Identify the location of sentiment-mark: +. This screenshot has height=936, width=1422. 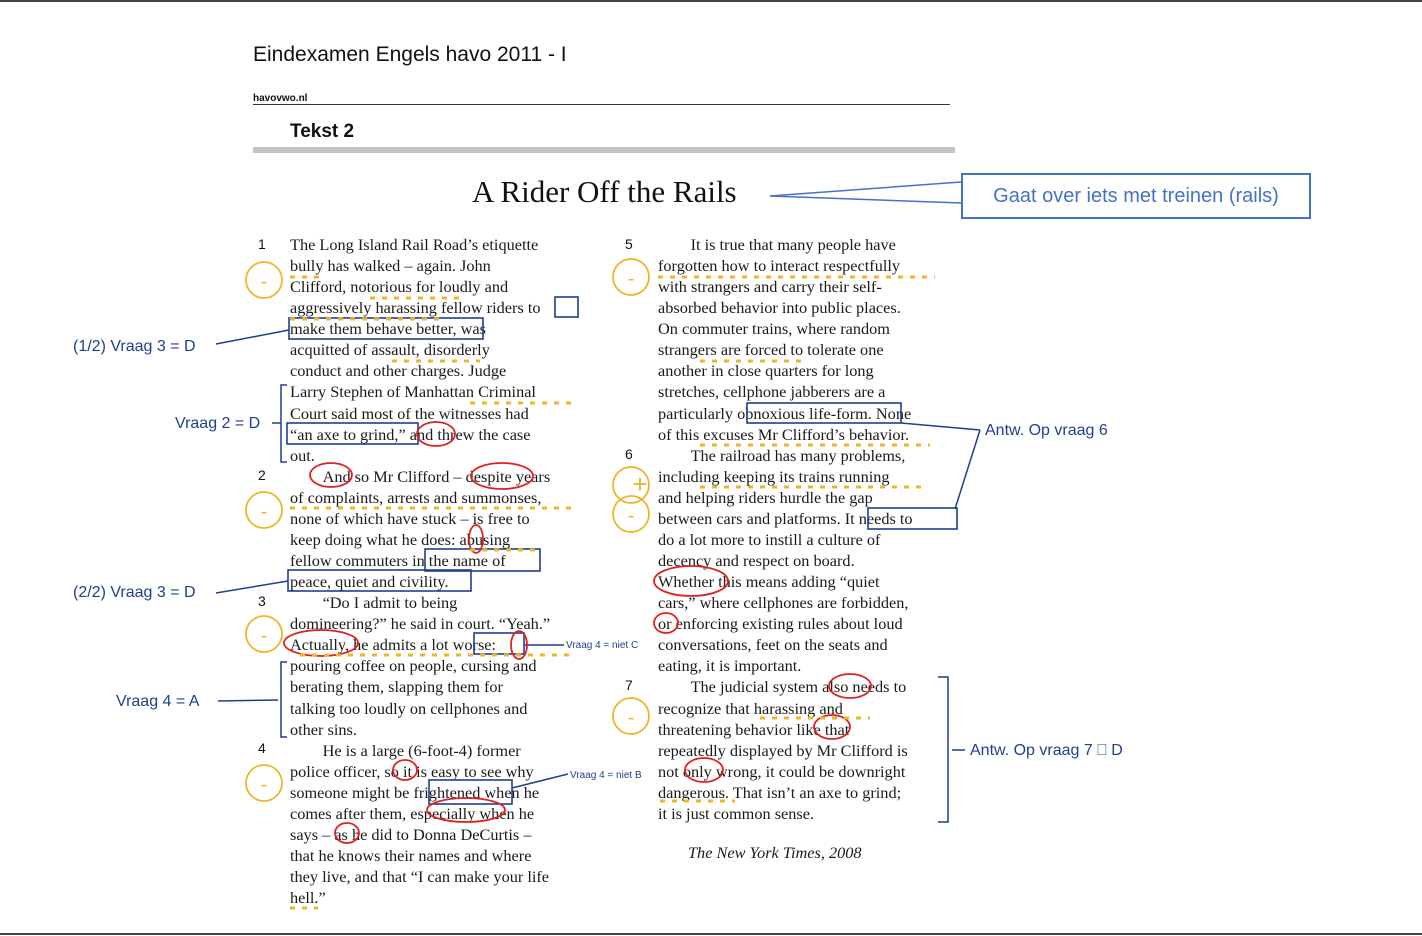
(639, 484).